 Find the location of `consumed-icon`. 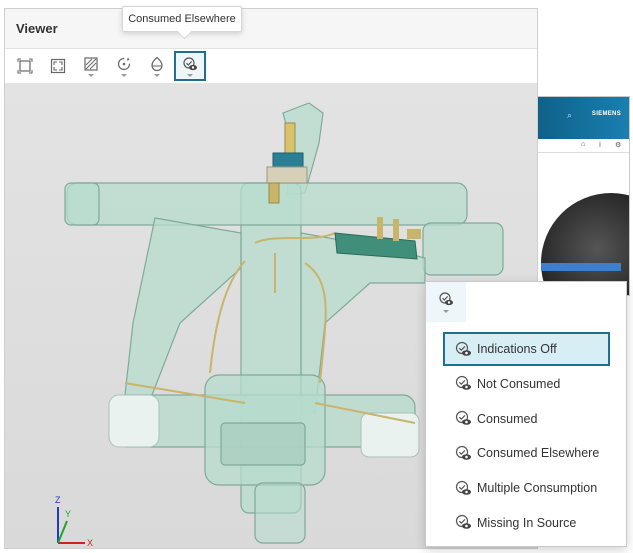

consumed-icon is located at coordinates (463, 417).